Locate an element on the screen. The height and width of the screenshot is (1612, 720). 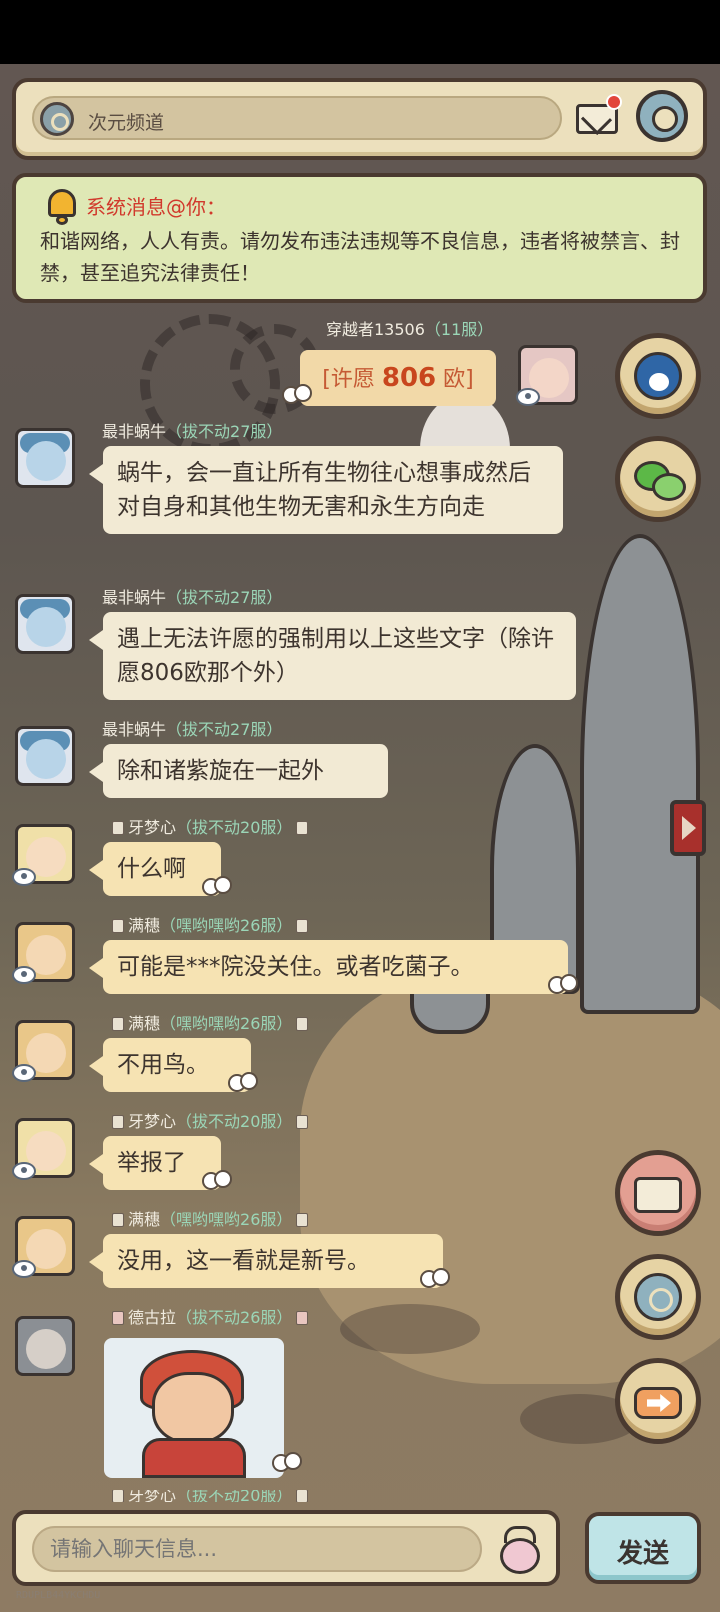
qq-share-icon is located at coordinates (658, 376).